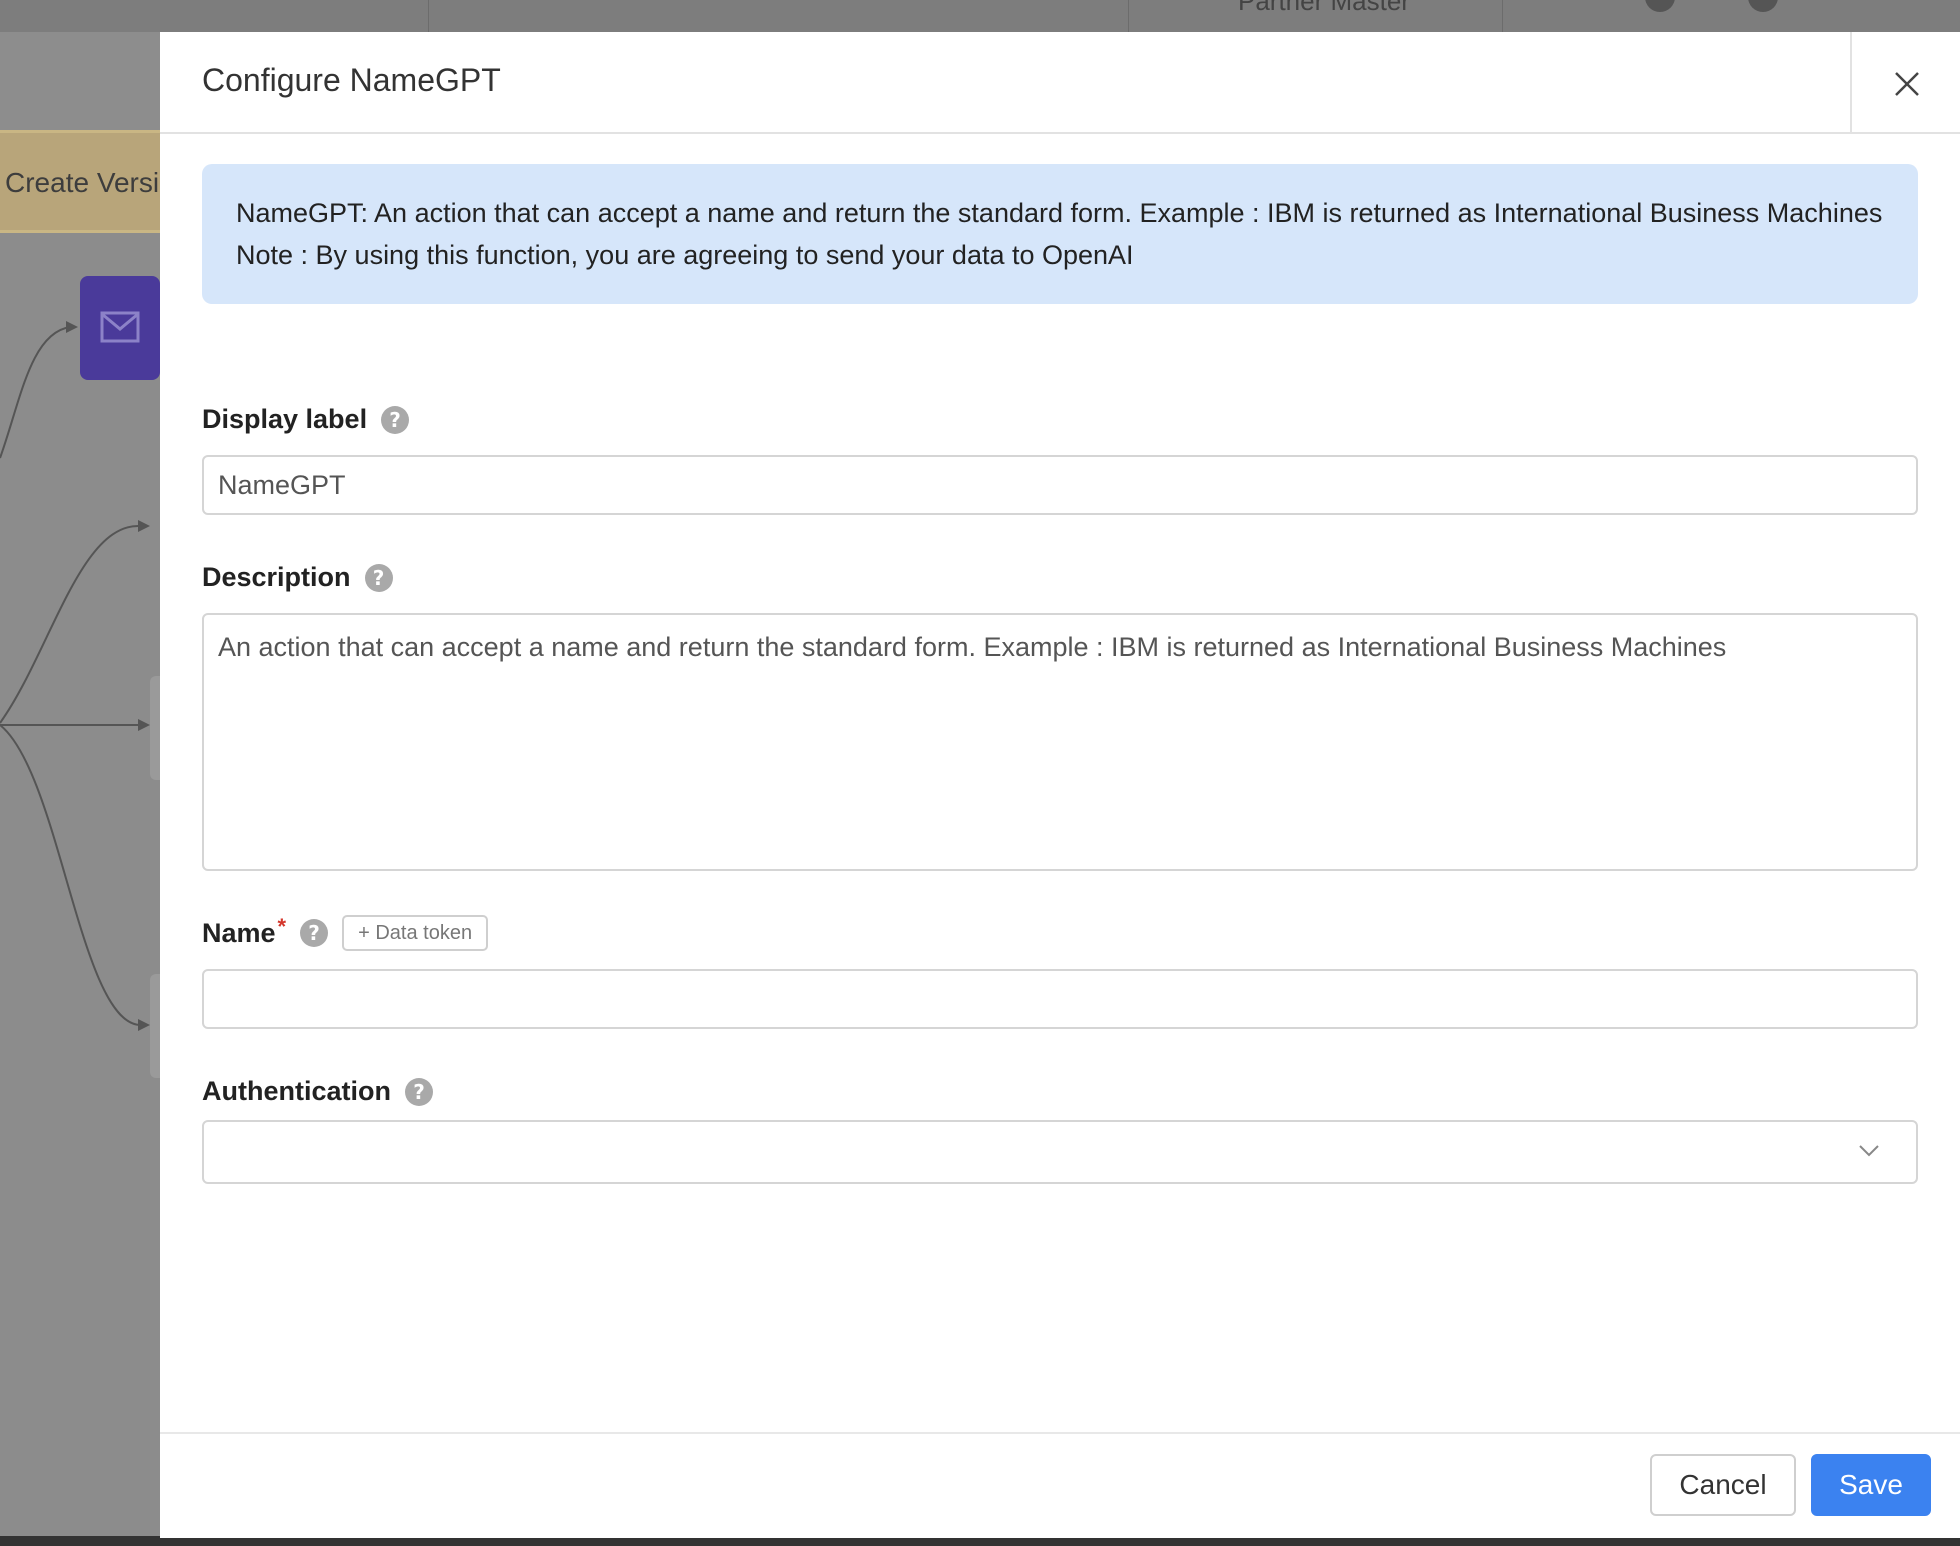 This screenshot has height=1546, width=1960. What do you see at coordinates (285, 419) in the screenshot?
I see `display-label-text: Display label` at bounding box center [285, 419].